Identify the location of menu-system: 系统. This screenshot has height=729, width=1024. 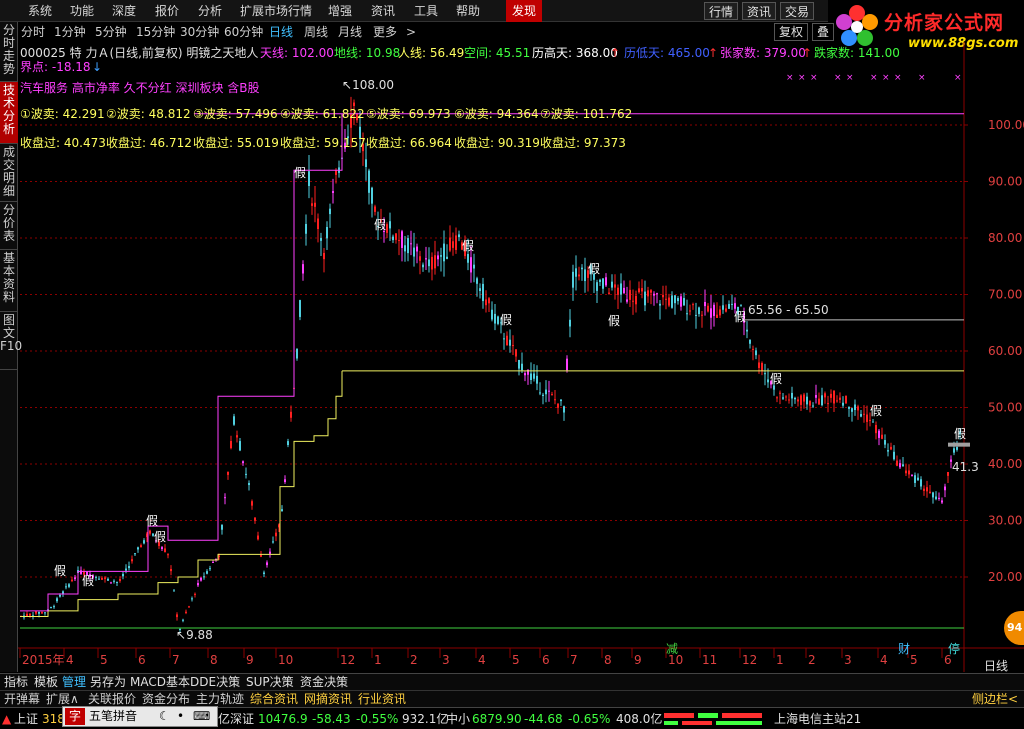
(40, 11).